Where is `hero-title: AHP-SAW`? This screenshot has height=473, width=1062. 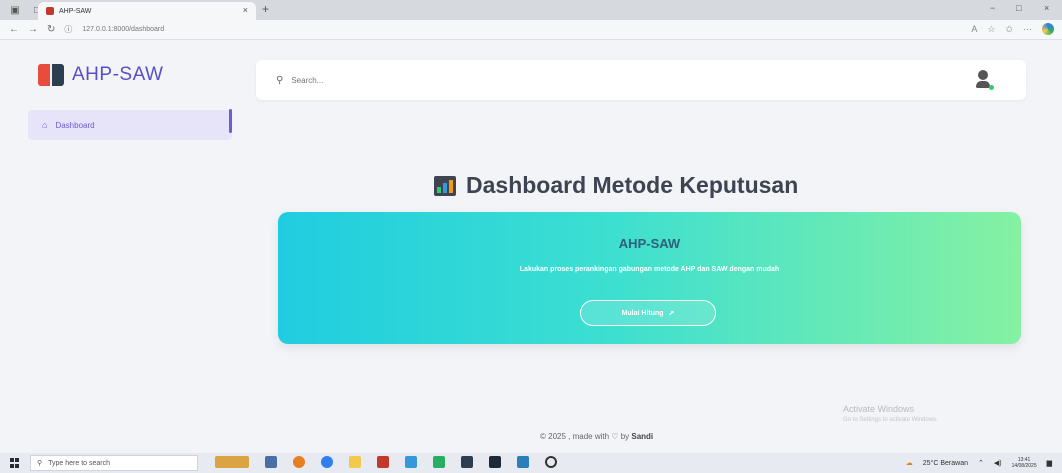
hero-title: AHP-SAW is located at coordinates (649, 243).